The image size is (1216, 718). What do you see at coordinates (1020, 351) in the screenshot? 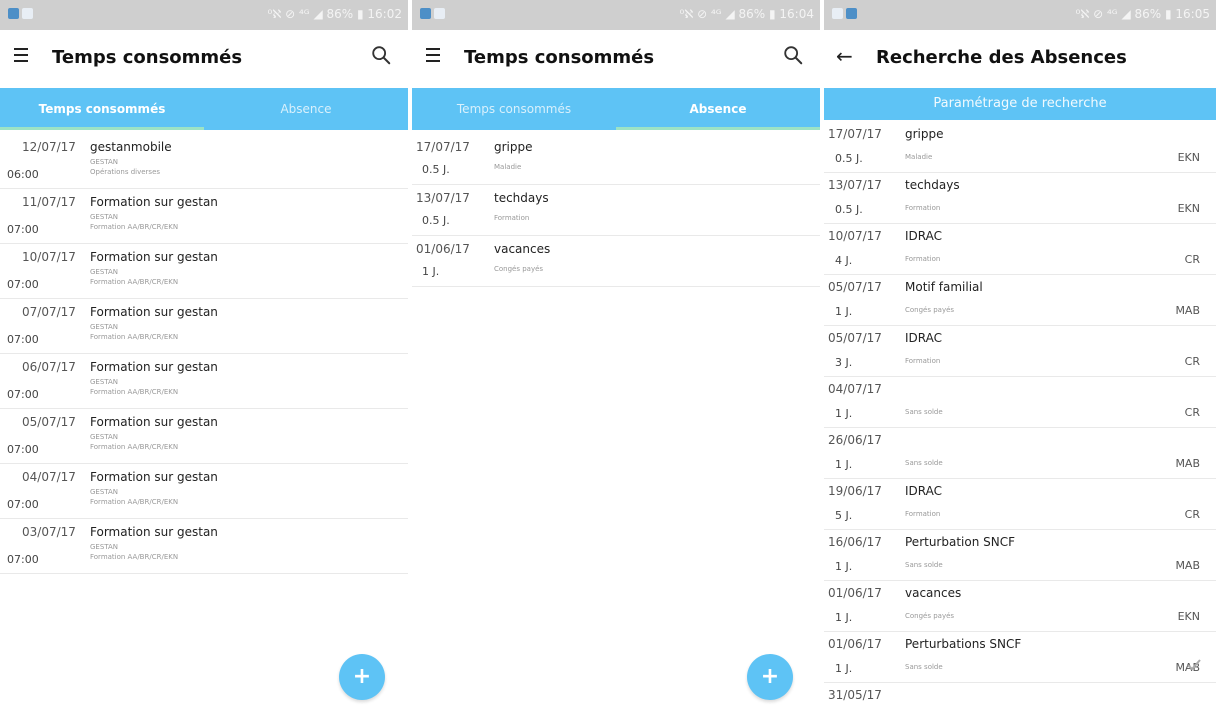
I see `absence-result-row: 05/07/17 IDRAC 3 J. Formation CR` at bounding box center [1020, 351].